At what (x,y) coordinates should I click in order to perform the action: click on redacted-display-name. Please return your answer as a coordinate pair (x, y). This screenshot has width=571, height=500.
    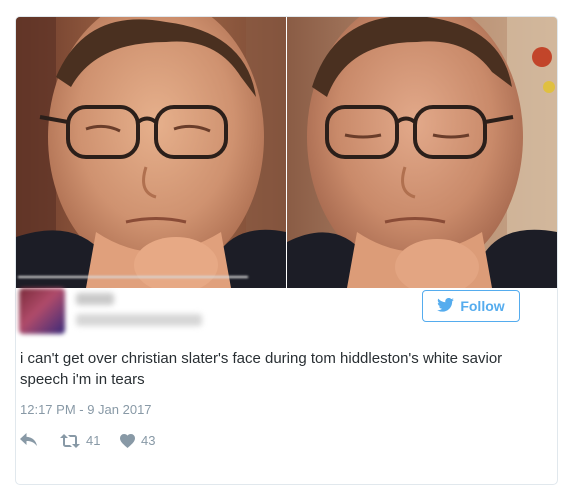
    Looking at the image, I should click on (95, 299).